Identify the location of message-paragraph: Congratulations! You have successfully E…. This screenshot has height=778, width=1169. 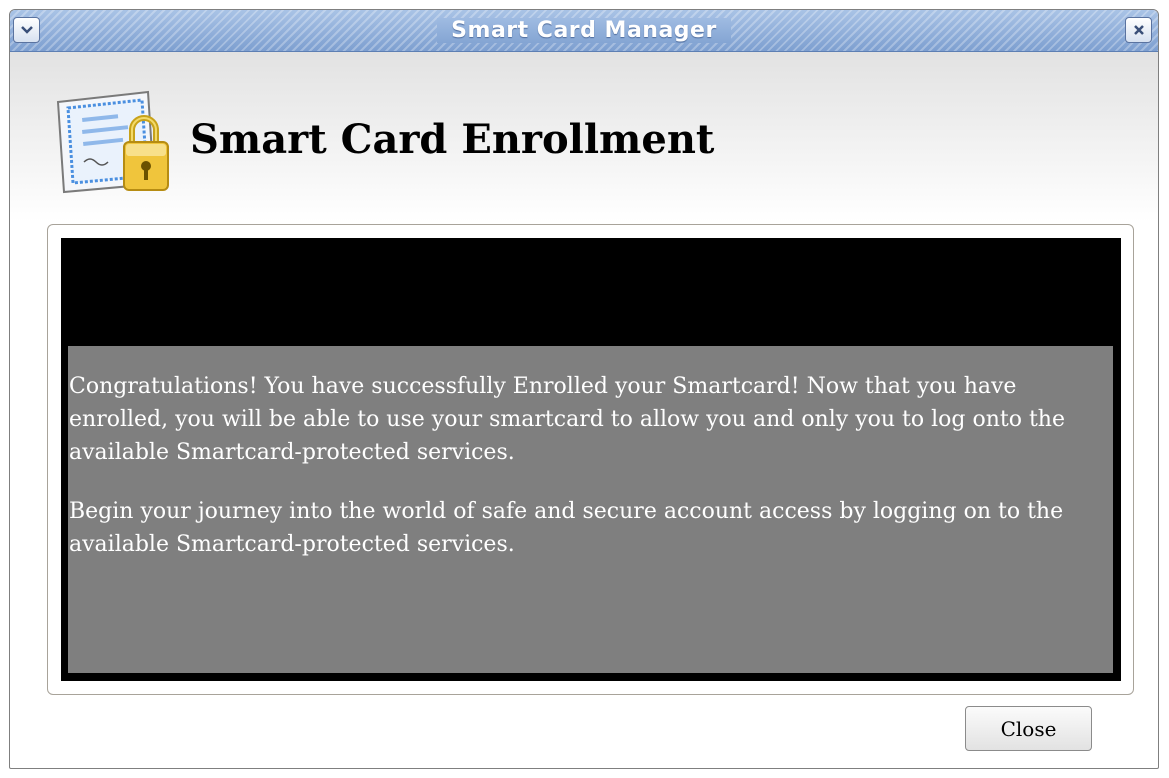
(567, 419).